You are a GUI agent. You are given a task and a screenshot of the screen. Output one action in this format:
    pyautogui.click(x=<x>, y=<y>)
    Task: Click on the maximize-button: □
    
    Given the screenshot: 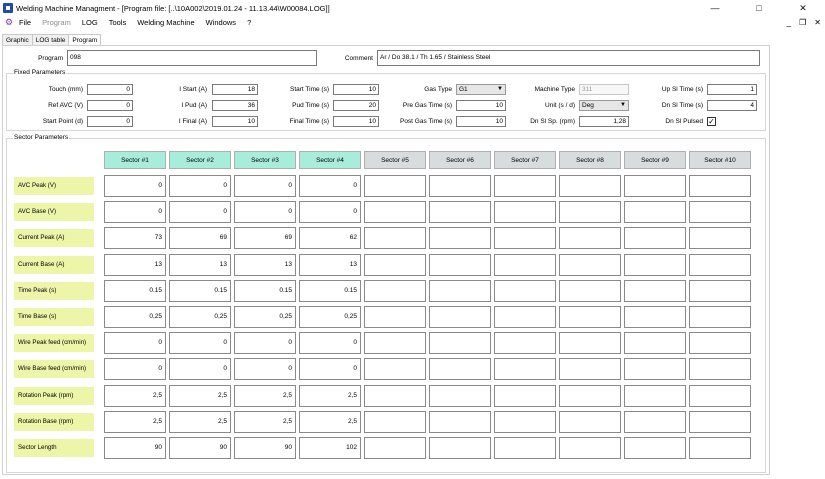 What is the action you would take?
    pyautogui.click(x=759, y=8)
    